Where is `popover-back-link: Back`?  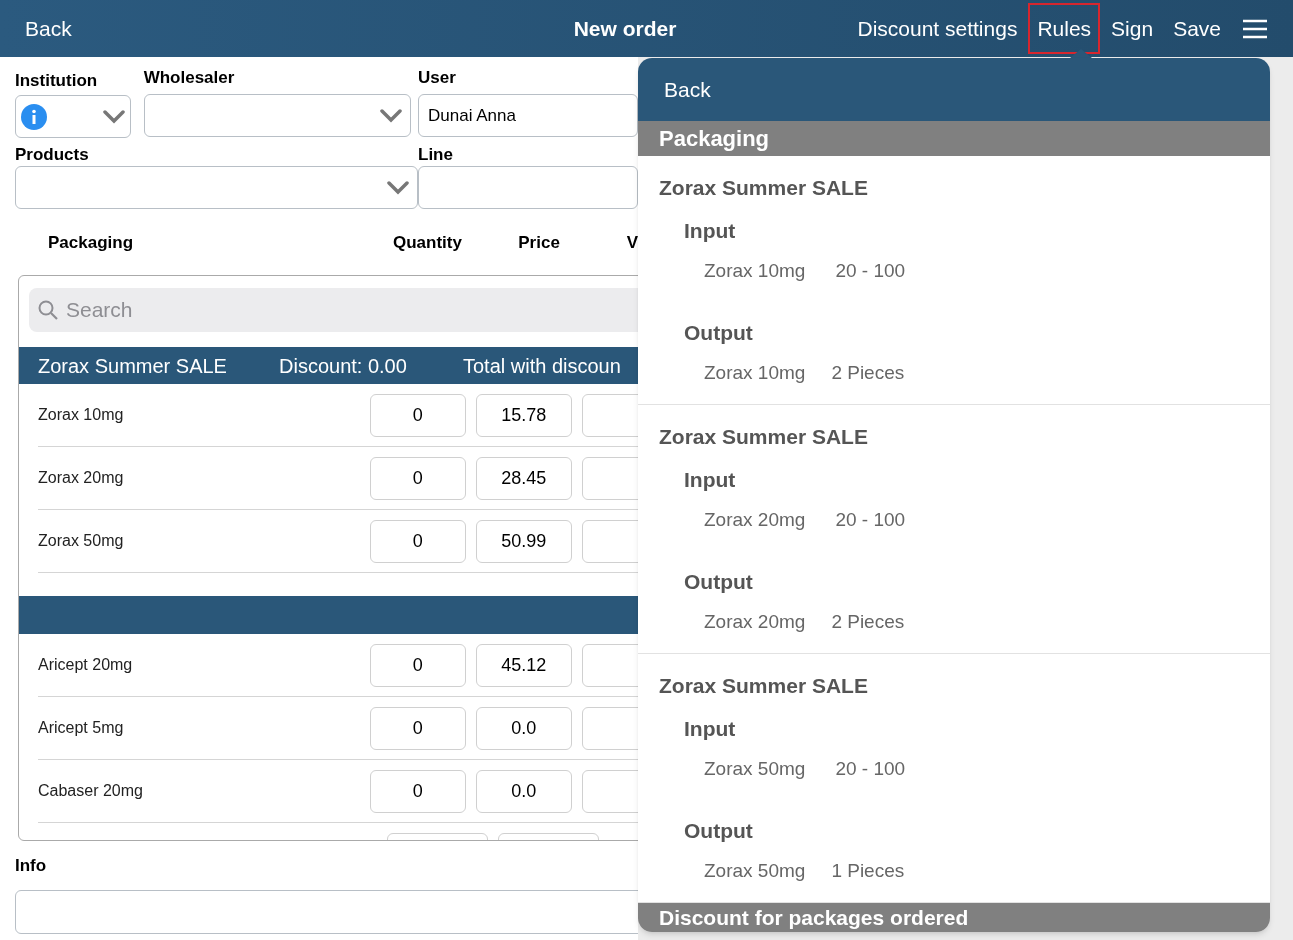 popover-back-link: Back is located at coordinates (687, 89).